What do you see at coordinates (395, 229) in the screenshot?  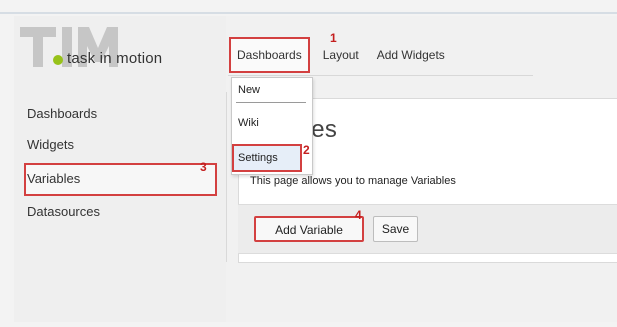 I see `save-button: Save` at bounding box center [395, 229].